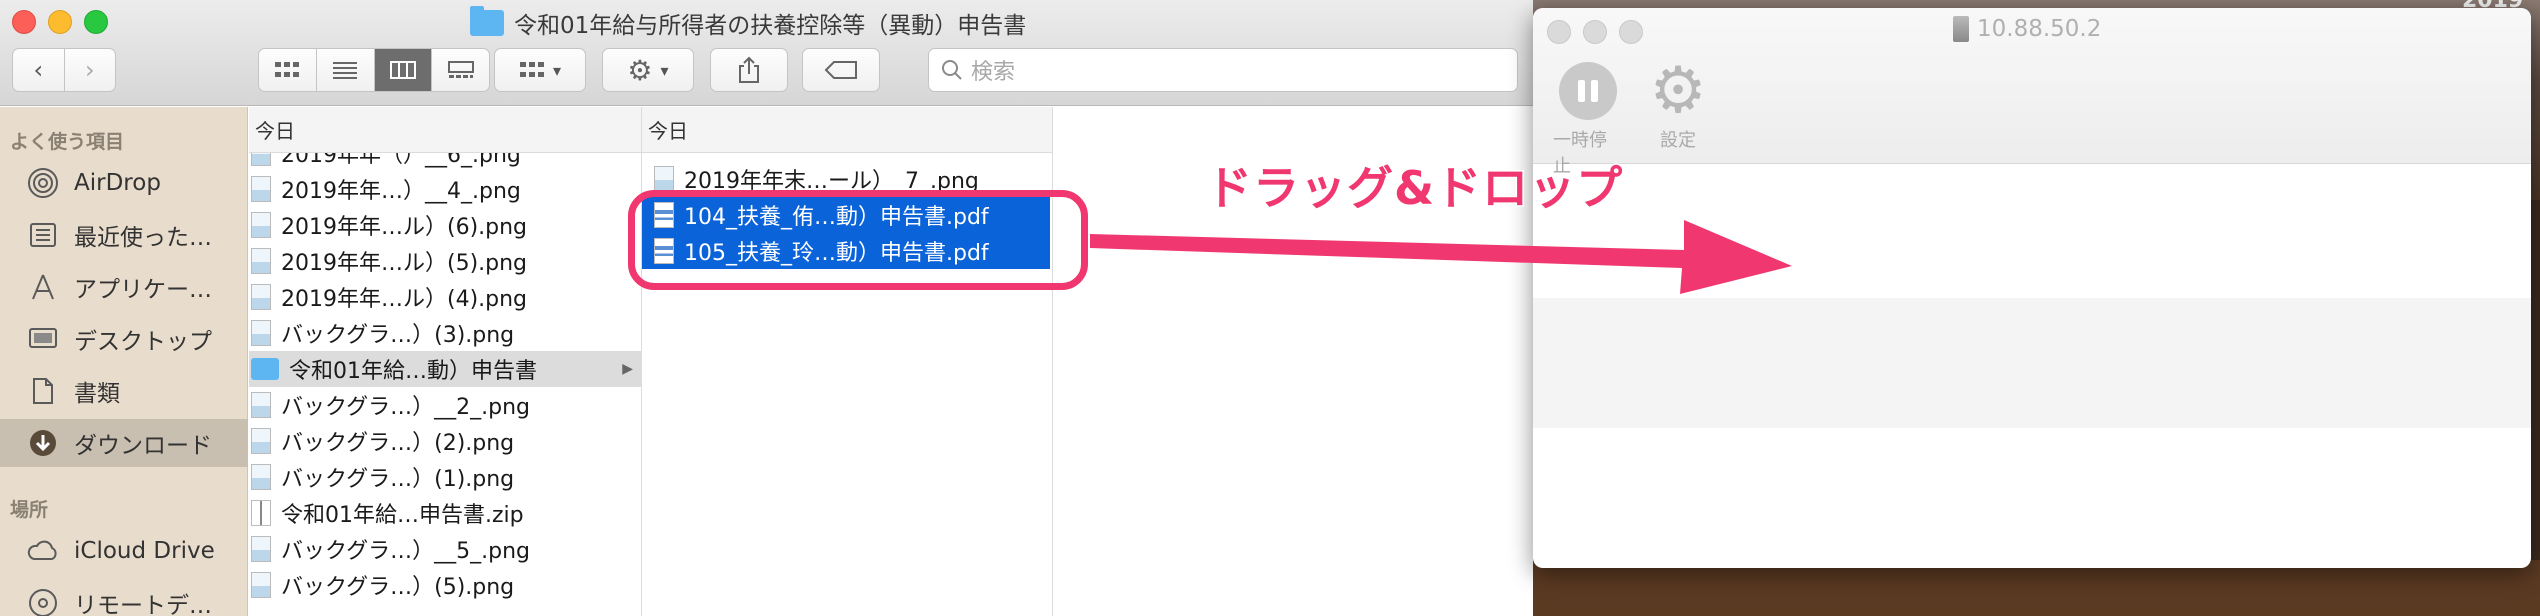 Image resolution: width=2540 pixels, height=616 pixels. I want to click on view-mode-control, so click(374, 70).